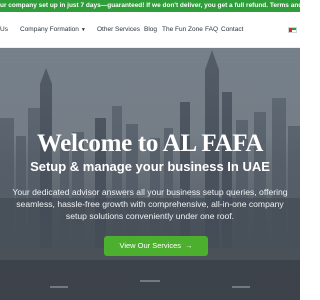  What do you see at coordinates (118, 30) in the screenshot?
I see `nav-item-other-services: Other Services` at bounding box center [118, 30].